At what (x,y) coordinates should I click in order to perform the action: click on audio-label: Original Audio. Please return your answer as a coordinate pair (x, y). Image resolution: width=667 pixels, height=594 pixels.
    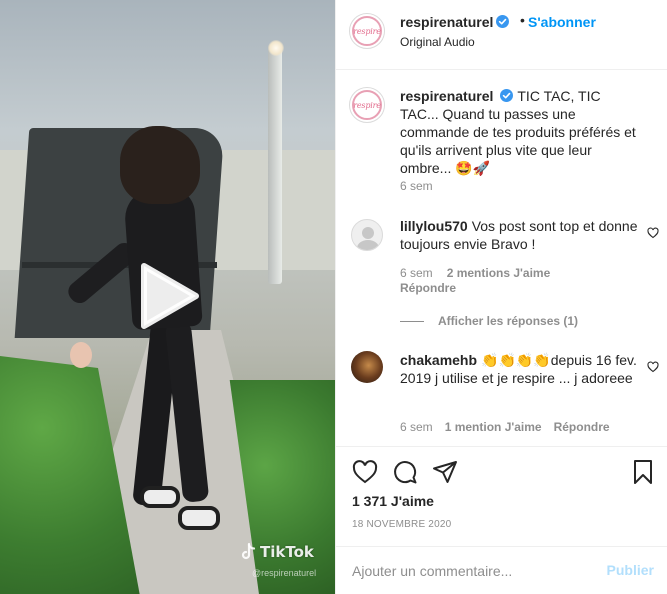
    Looking at the image, I should click on (437, 42).